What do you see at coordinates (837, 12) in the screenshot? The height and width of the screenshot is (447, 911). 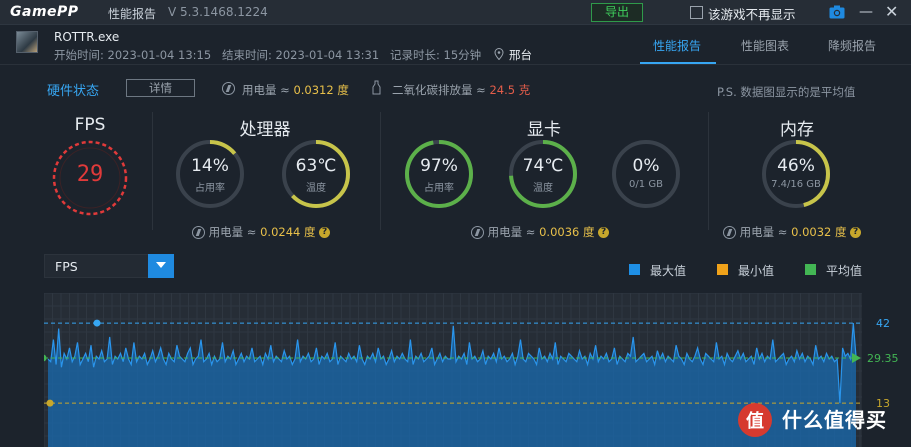 I see `camera-icon` at bounding box center [837, 12].